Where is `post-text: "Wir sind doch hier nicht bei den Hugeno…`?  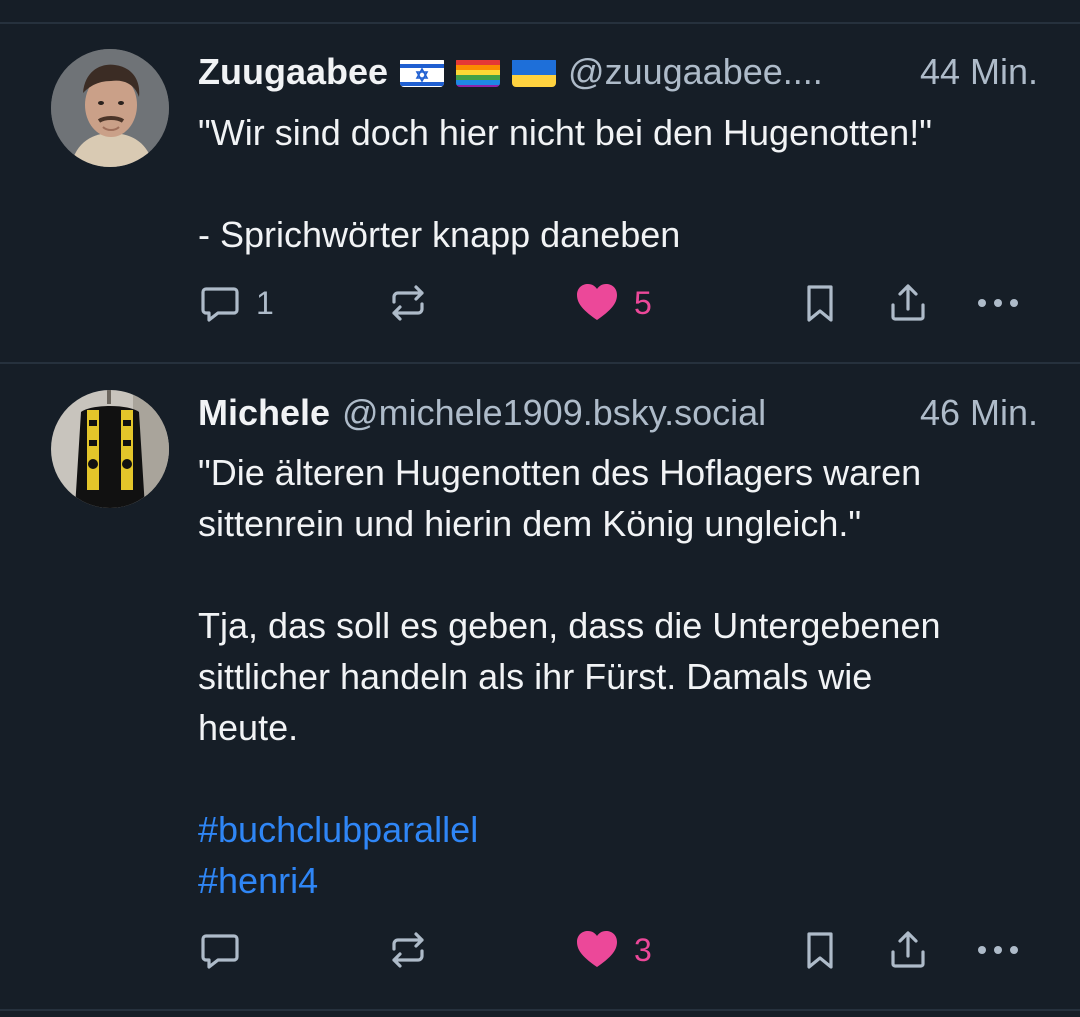 post-text: "Wir sind doch hier nicht bei den Hugeno… is located at coordinates (619, 183).